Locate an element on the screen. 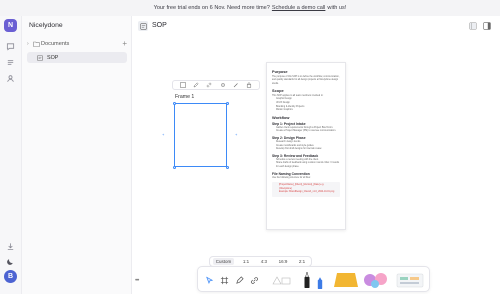 The width and height of the screenshot is (500, 294). page-title: SOP is located at coordinates (159, 25).